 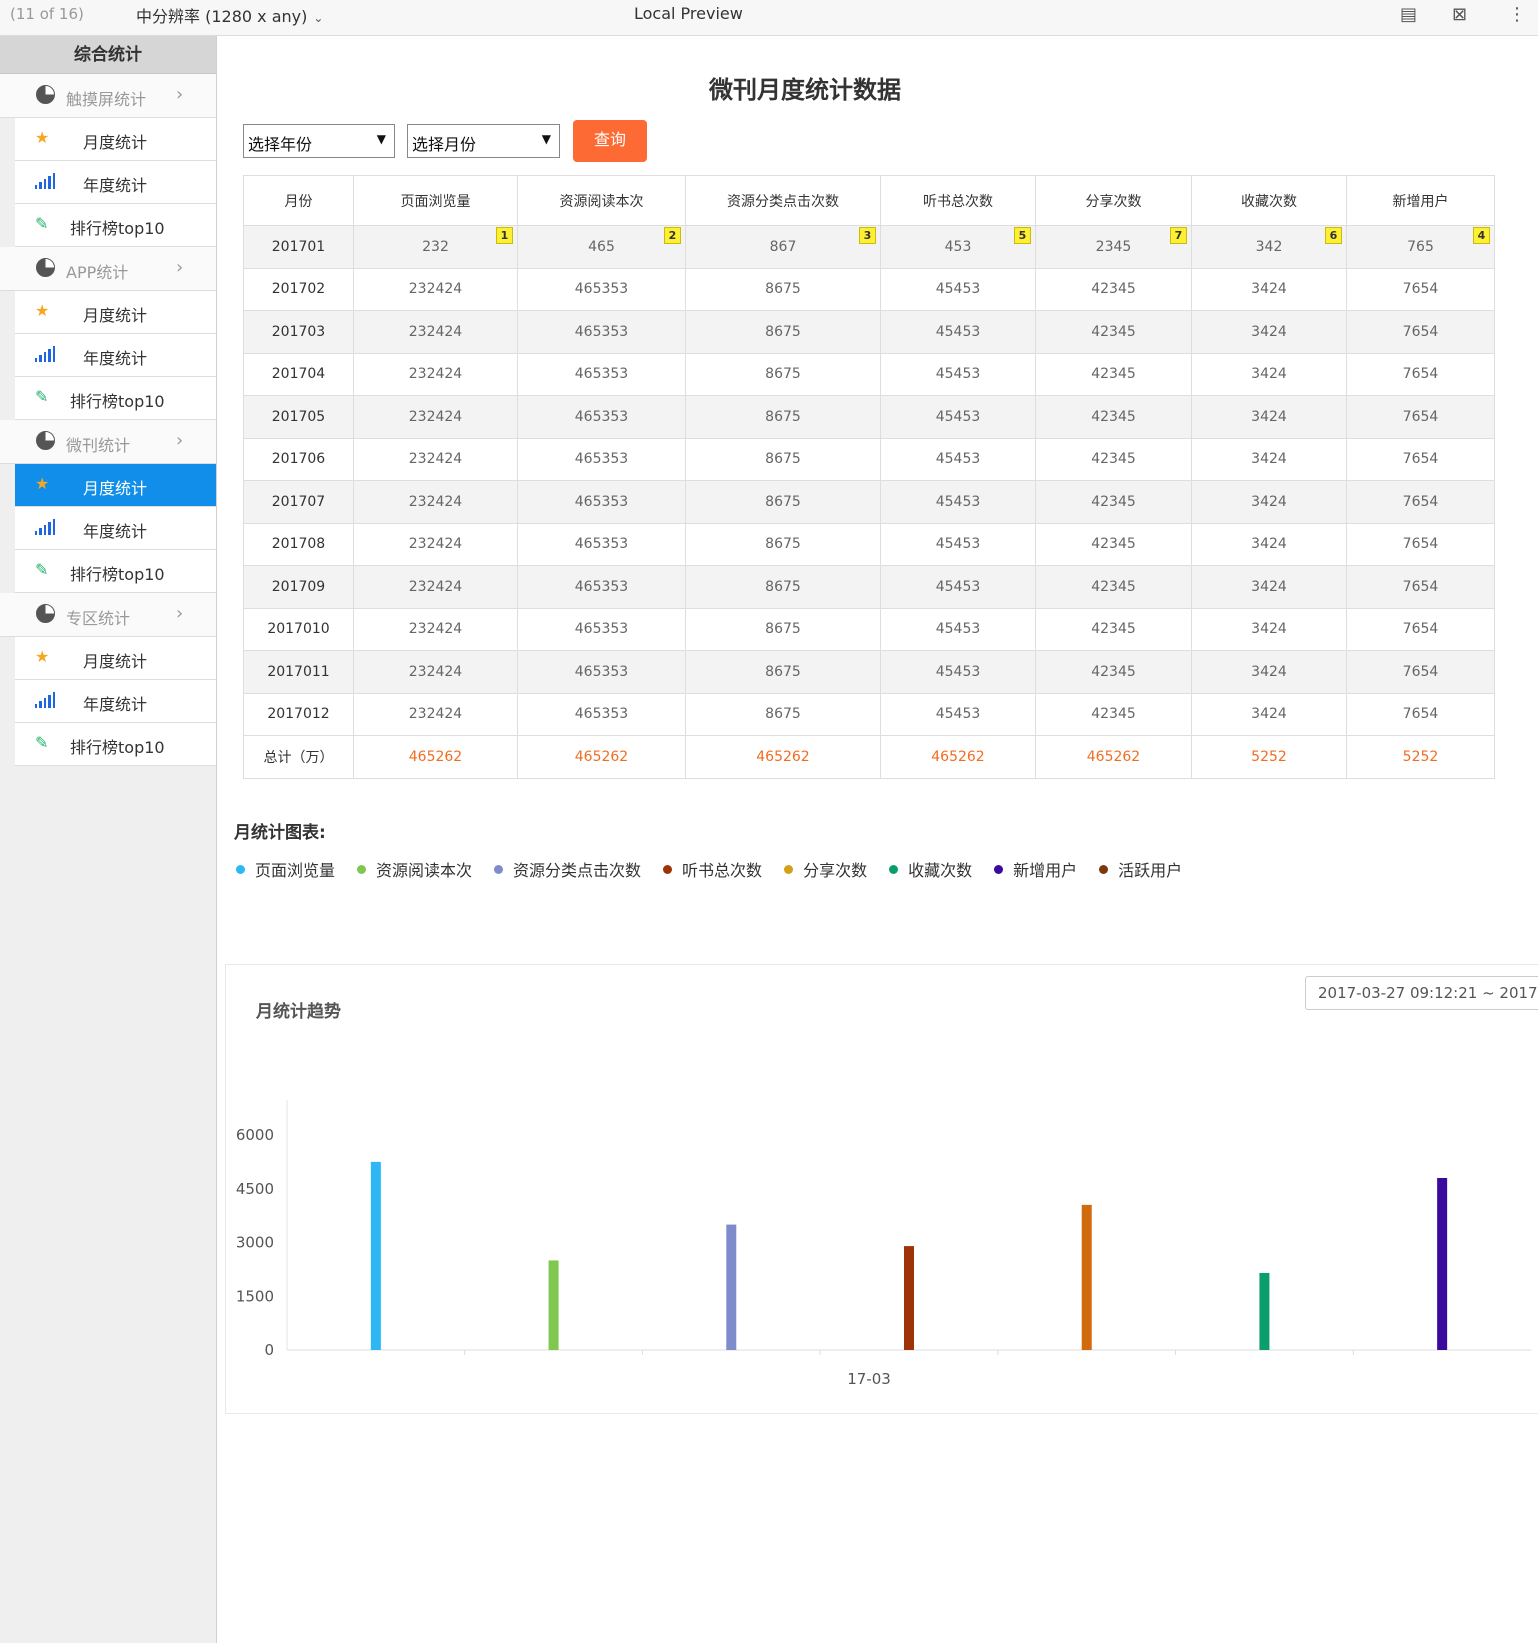 What do you see at coordinates (567, 869) in the screenshot?
I see `legend-item: 资源分类点击次数` at bounding box center [567, 869].